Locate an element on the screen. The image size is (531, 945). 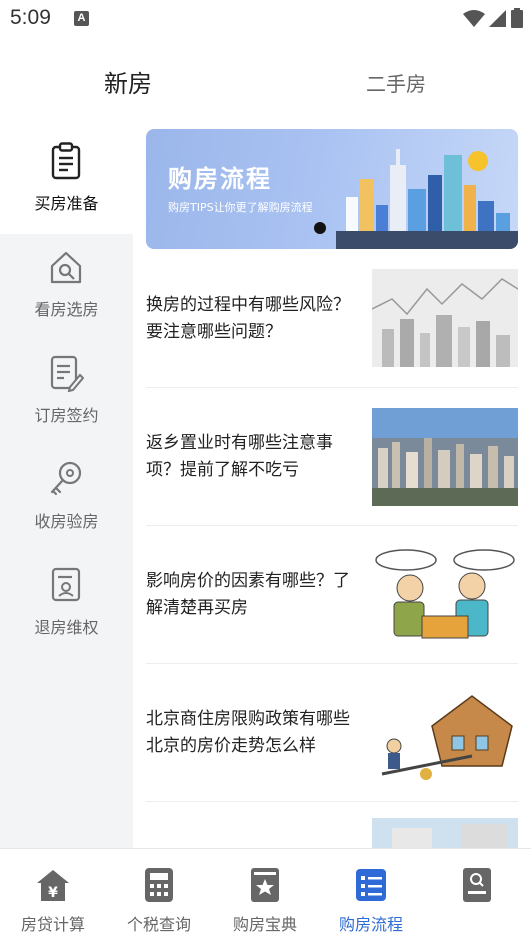
tax-calculator-icon is located at coordinates (159, 885).